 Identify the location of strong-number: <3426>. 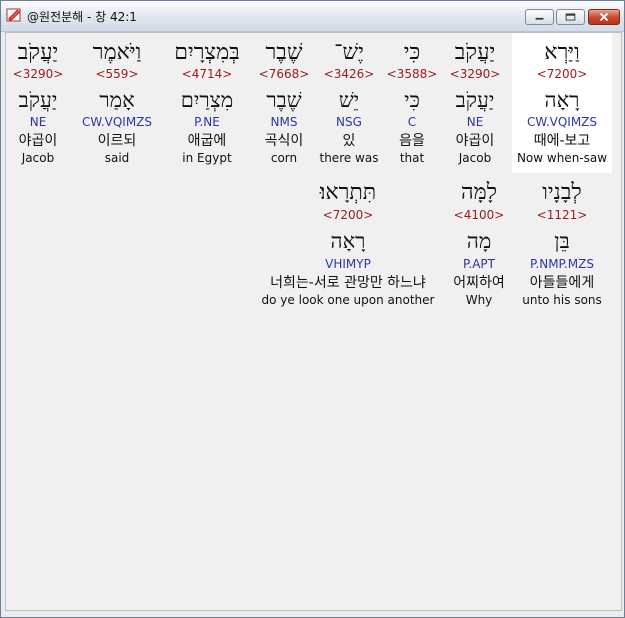
(349, 74).